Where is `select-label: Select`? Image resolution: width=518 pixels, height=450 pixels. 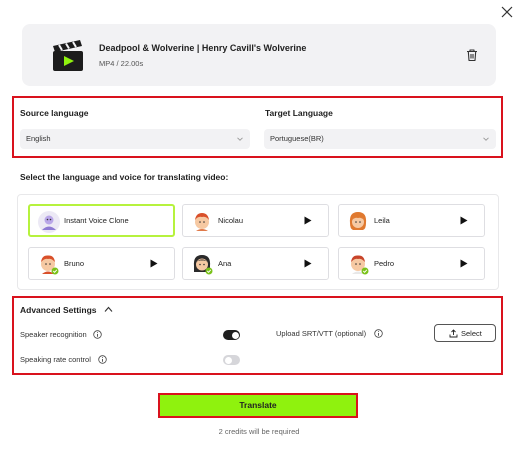 select-label: Select is located at coordinates (471, 333).